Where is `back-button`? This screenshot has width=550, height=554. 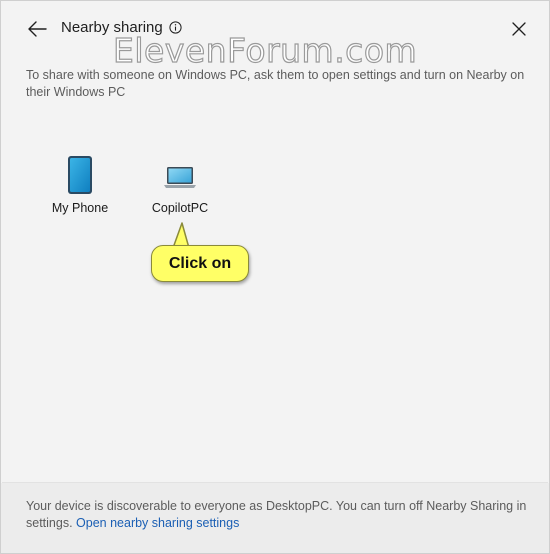 back-button is located at coordinates (37, 29).